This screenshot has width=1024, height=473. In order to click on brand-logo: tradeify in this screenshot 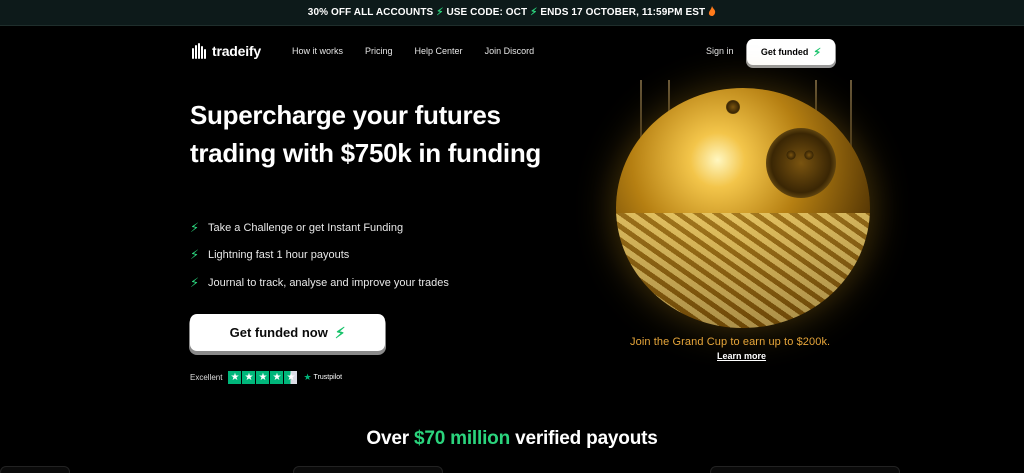, I will do `click(225, 51)`.